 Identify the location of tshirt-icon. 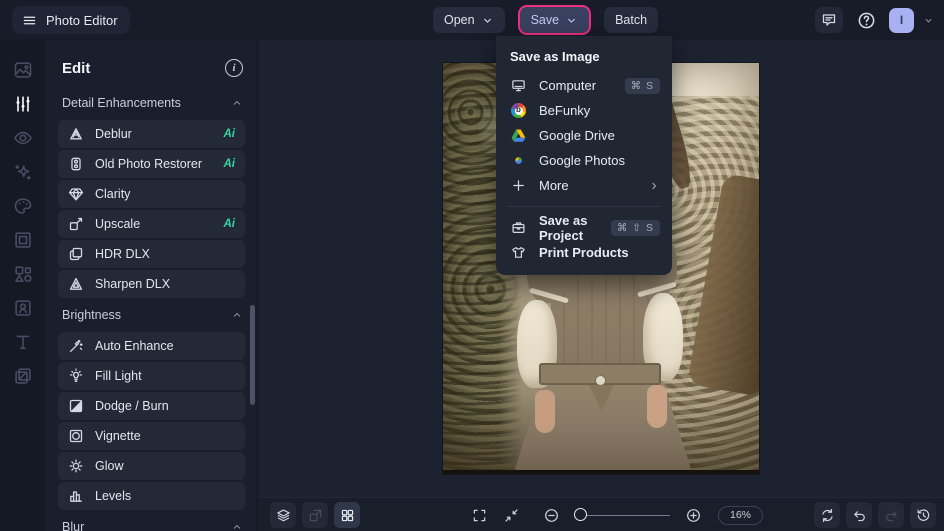
(518, 252).